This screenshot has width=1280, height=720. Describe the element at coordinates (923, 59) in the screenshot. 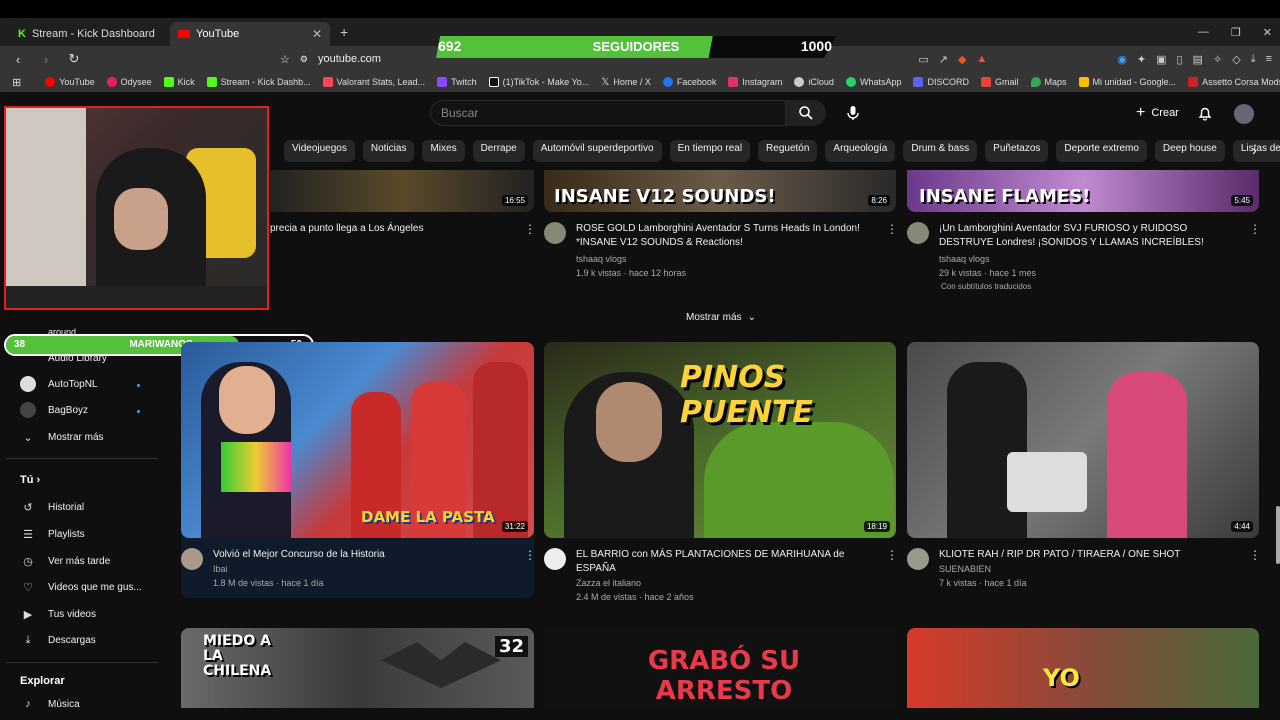

I see `cast-icon: ▭` at that location.